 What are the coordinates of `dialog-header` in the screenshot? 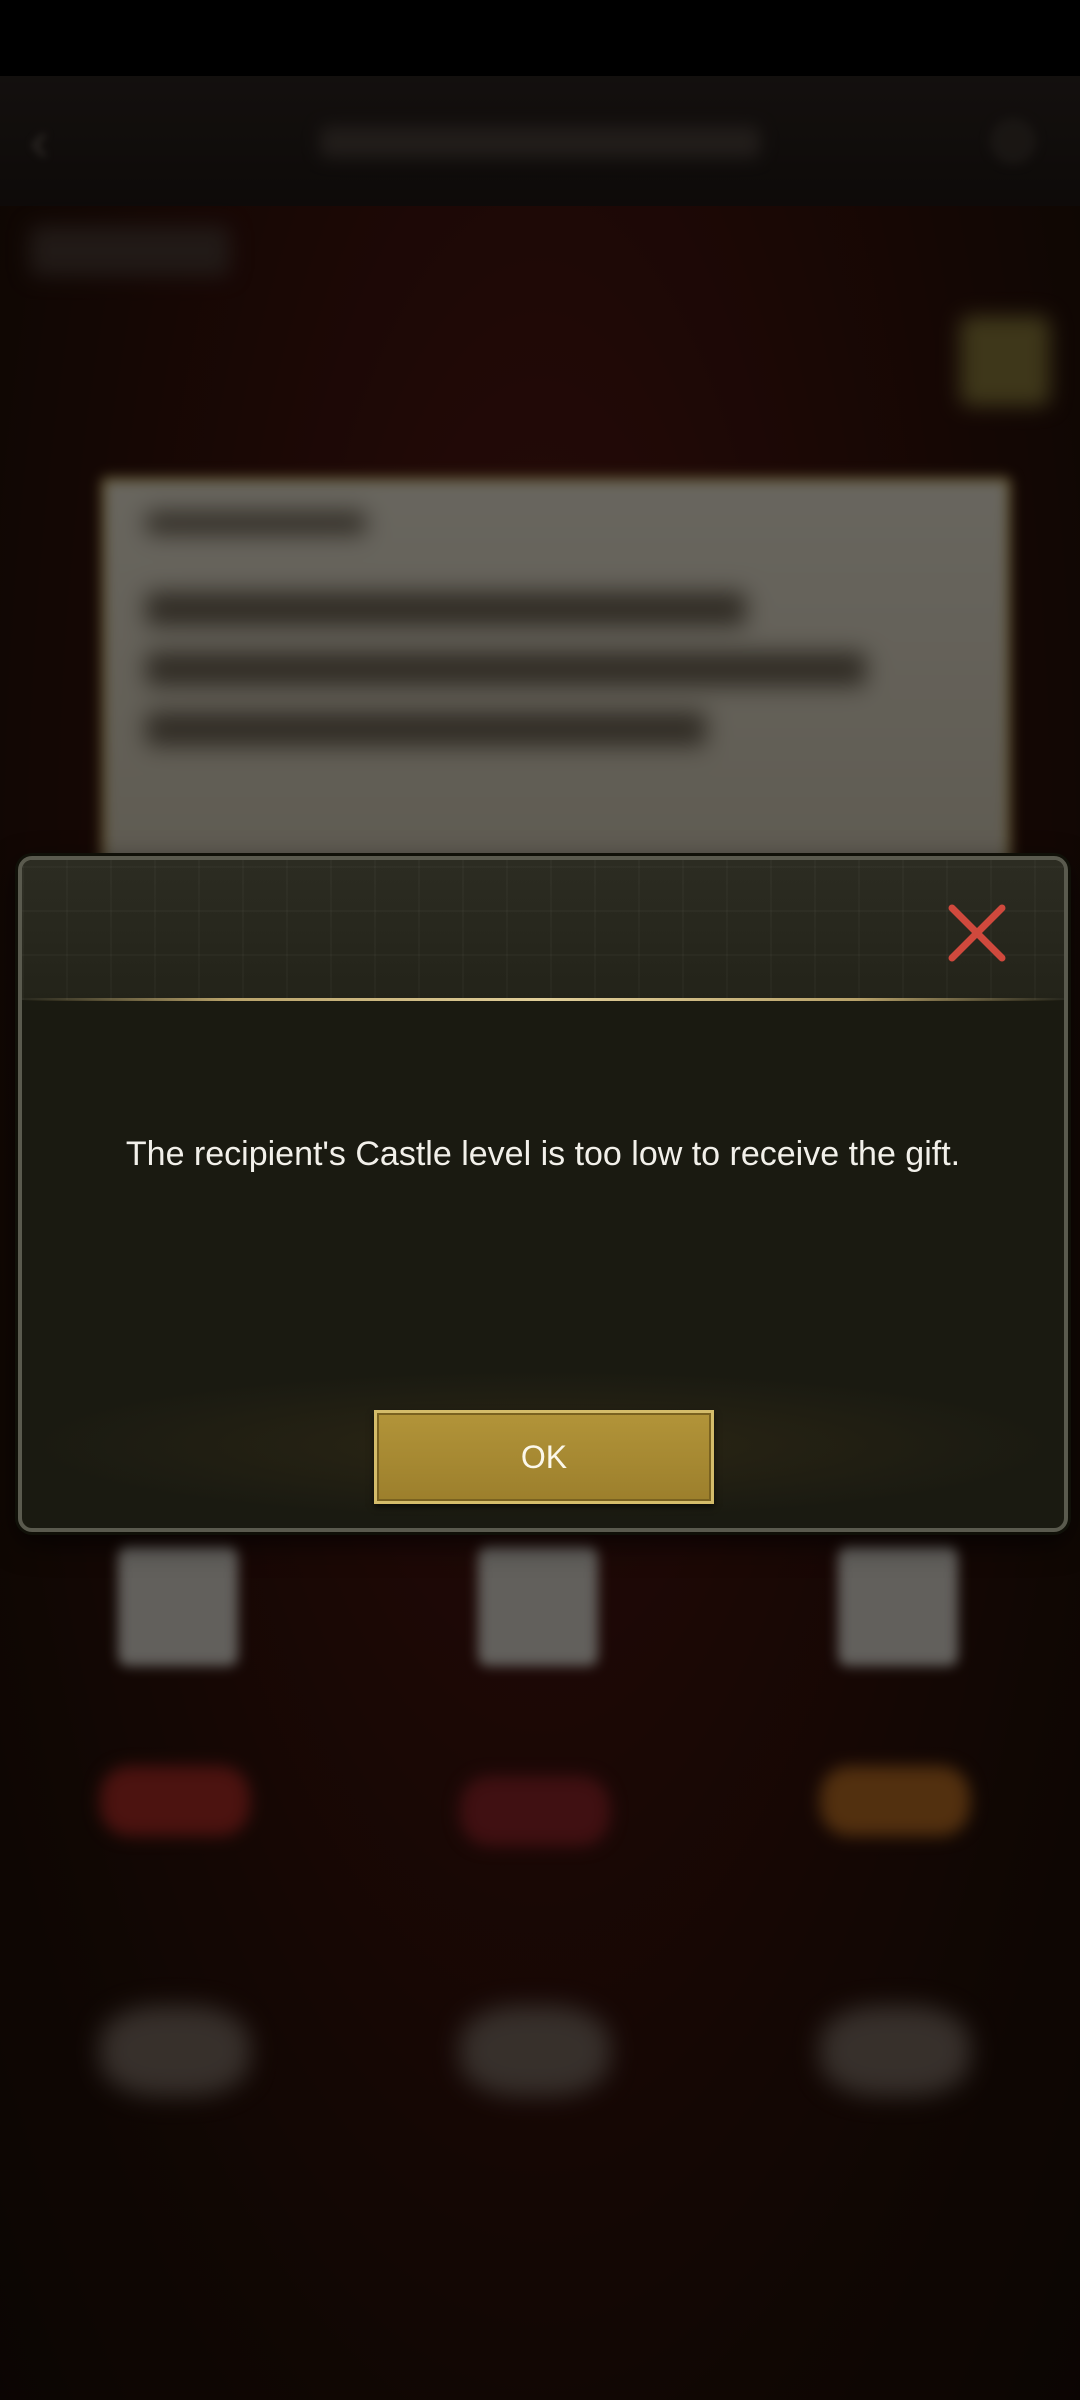 It's located at (543, 930).